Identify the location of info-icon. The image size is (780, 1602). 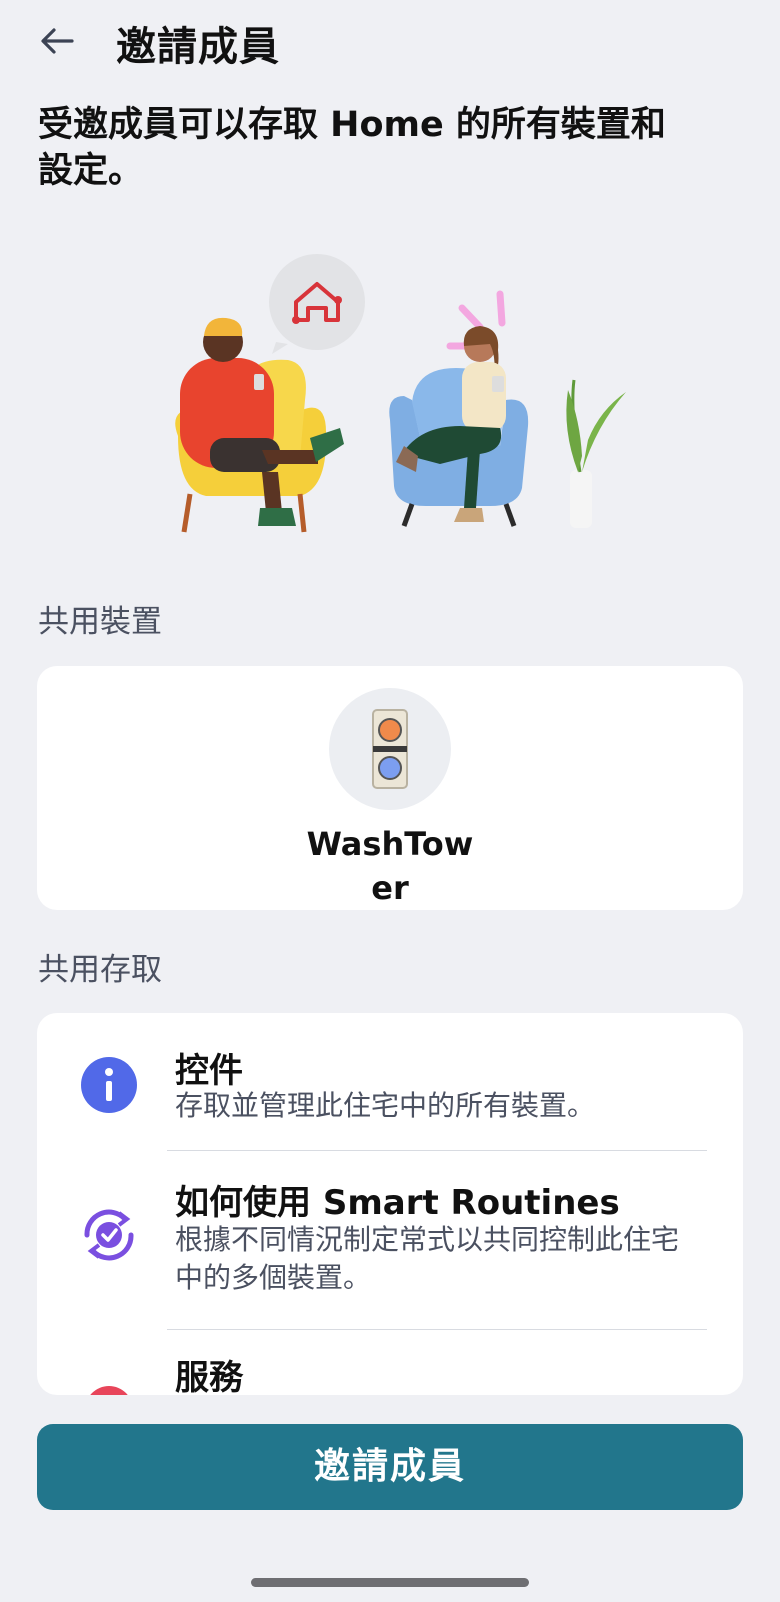
(109, 1085).